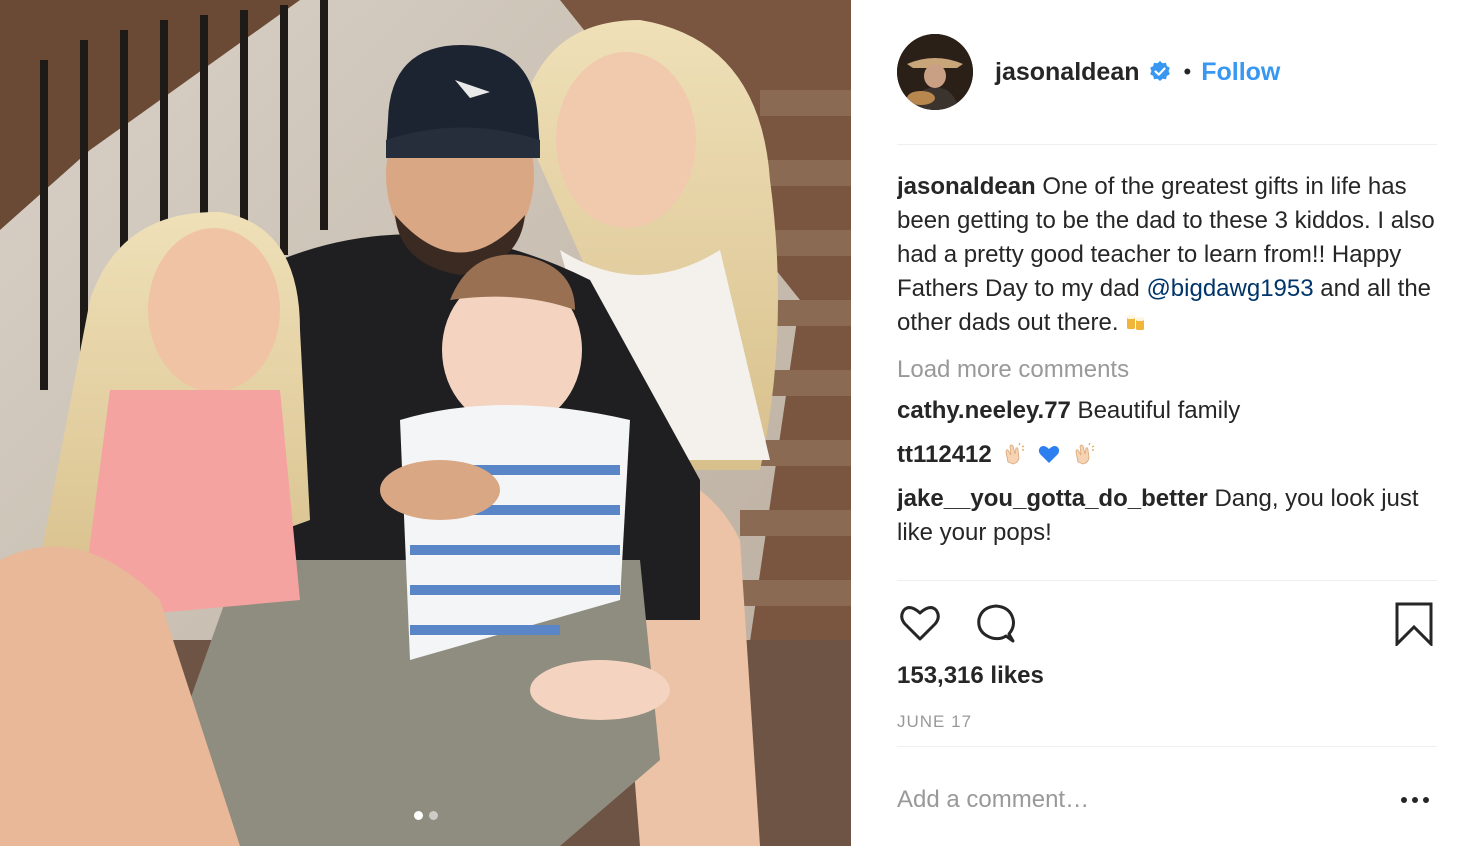 Image resolution: width=1480 pixels, height=846 pixels. I want to click on header-divider, so click(1167, 144).